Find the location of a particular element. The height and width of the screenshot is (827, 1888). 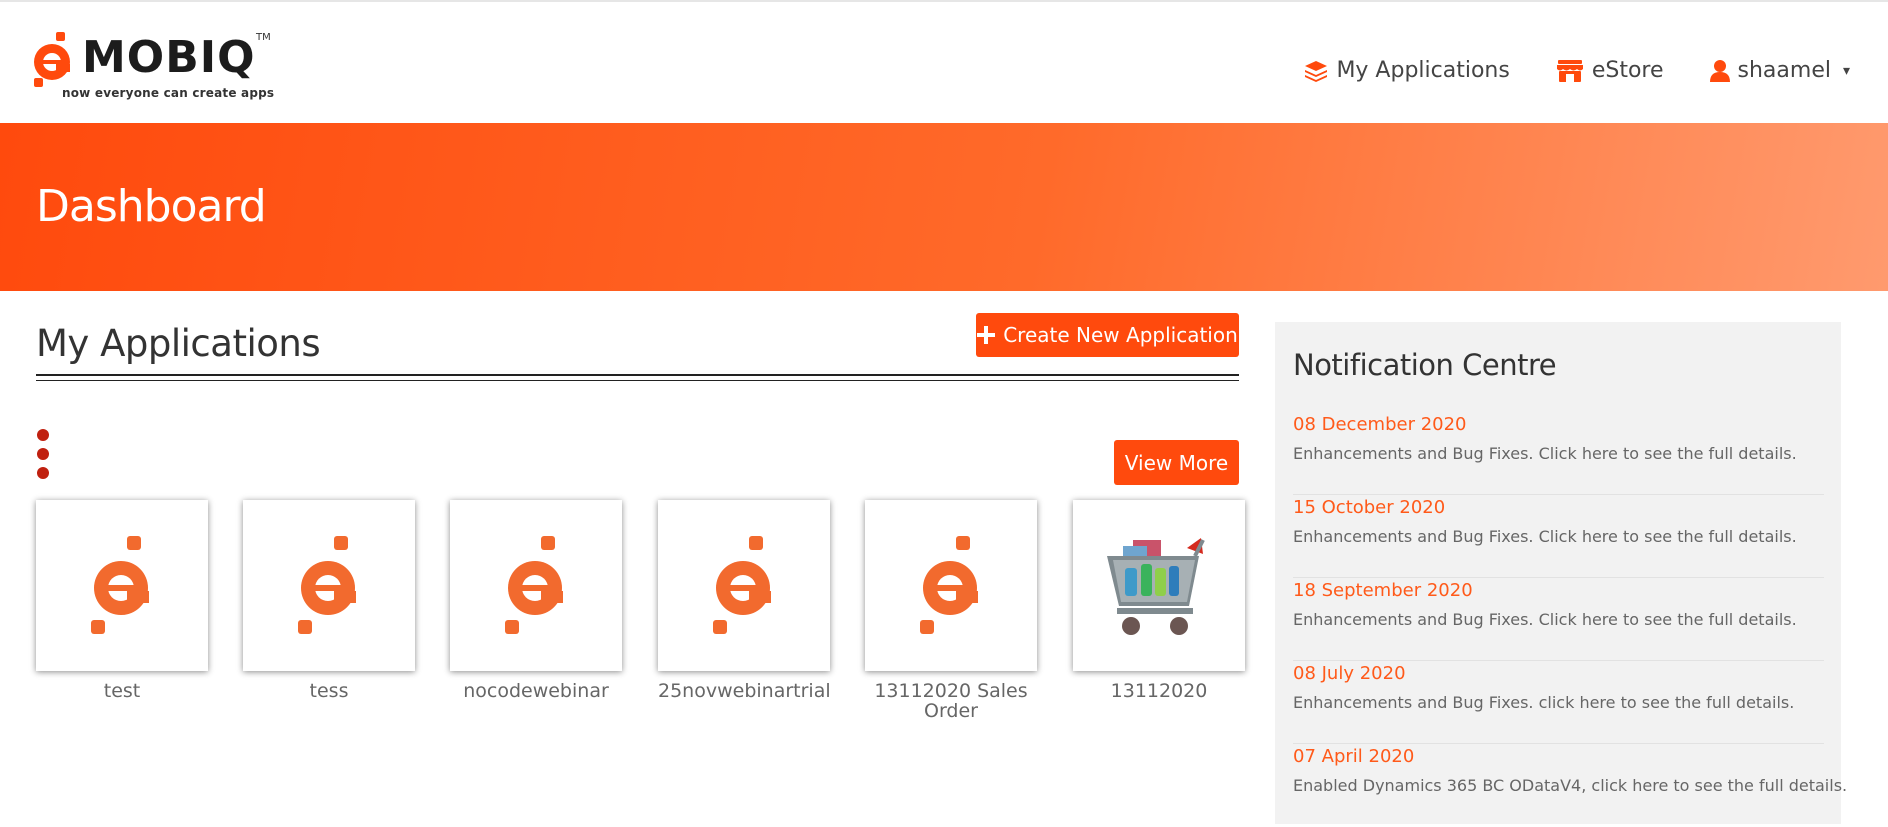

nav-estore: eStore is located at coordinates (1610, 70).